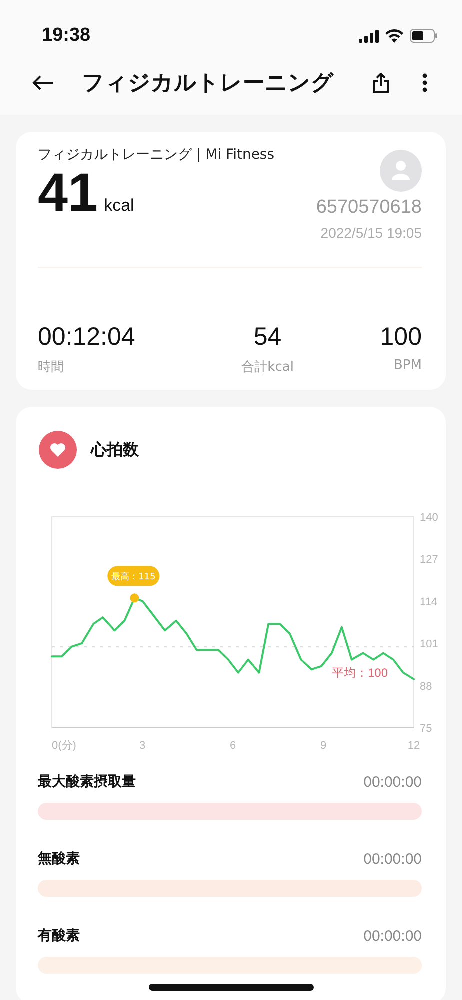 This screenshot has height=1000, width=462. What do you see at coordinates (425, 82) in the screenshot?
I see `more-menu-icon` at bounding box center [425, 82].